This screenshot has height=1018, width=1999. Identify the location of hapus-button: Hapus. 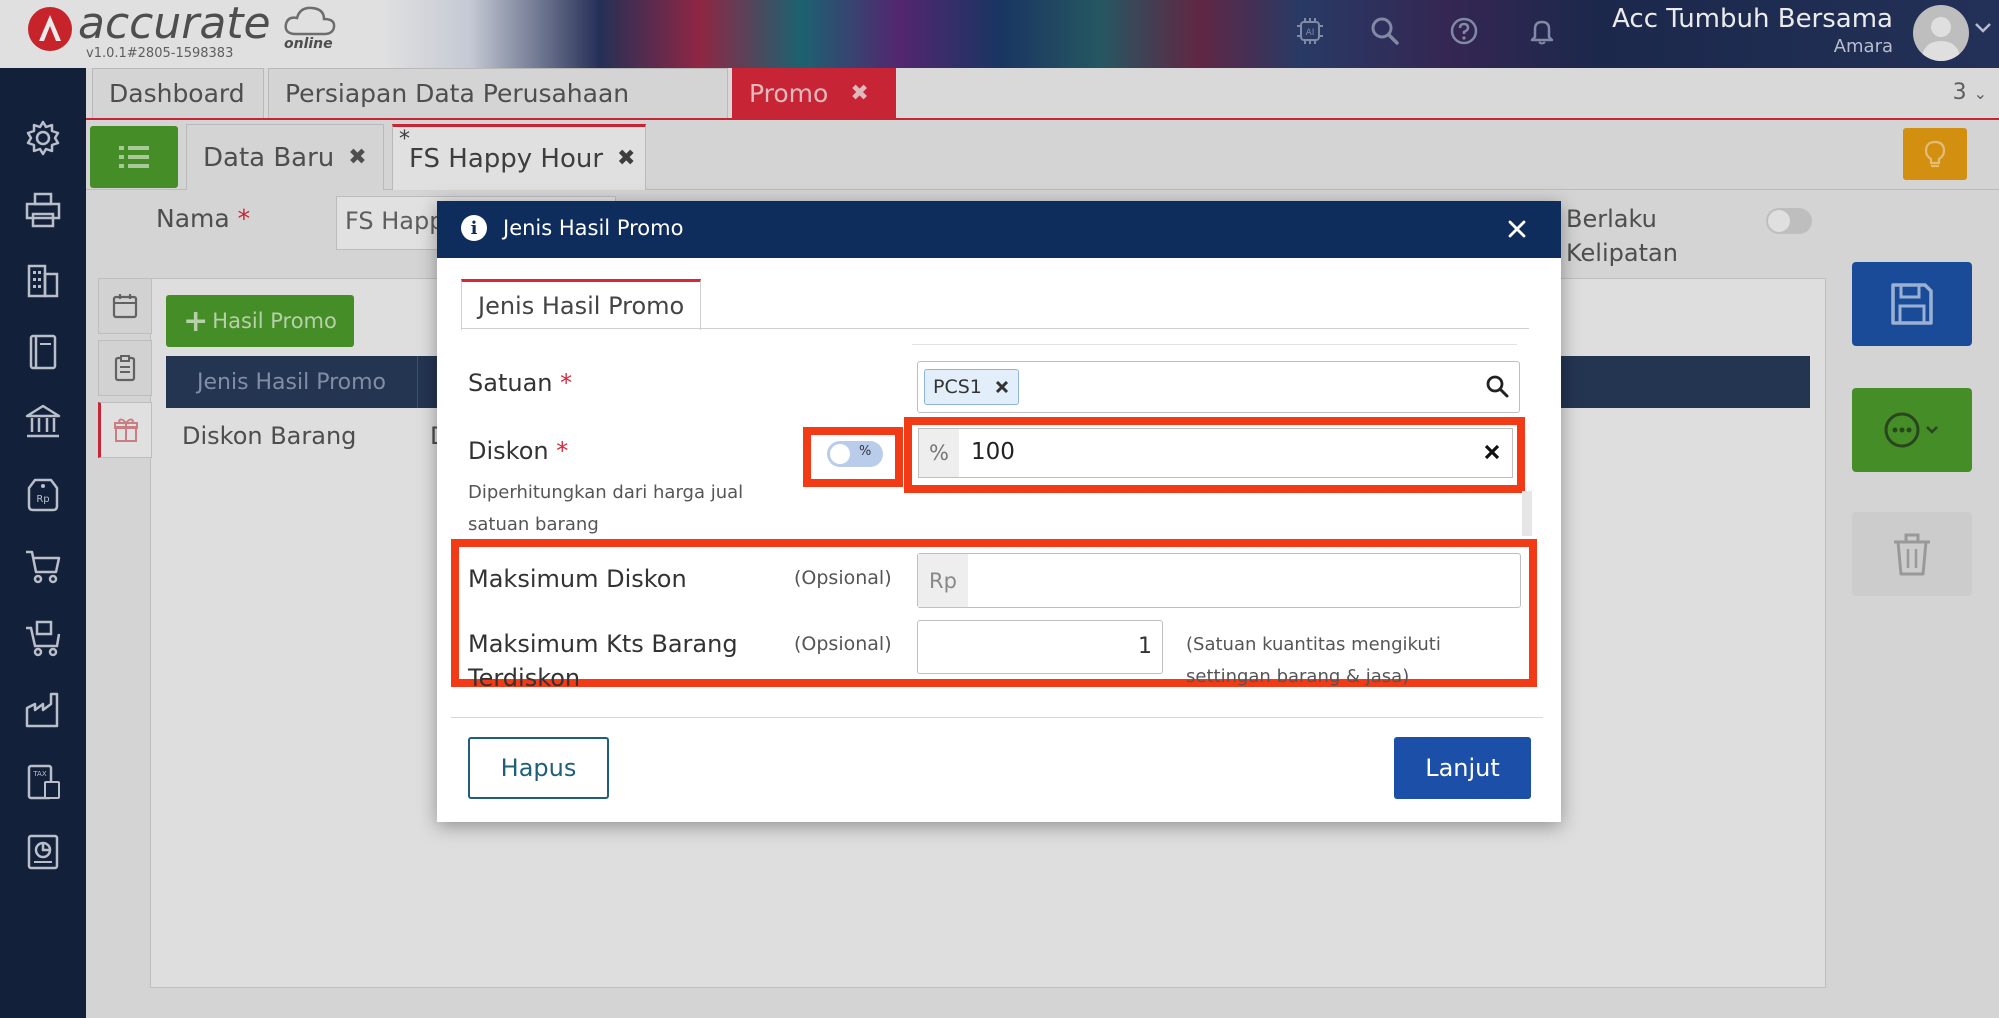
(538, 768).